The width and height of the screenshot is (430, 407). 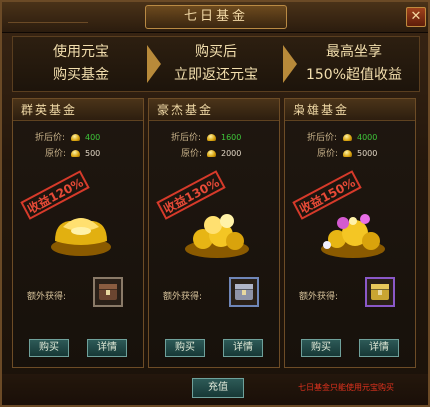 What do you see at coordinates (216, 75) in the screenshot?
I see `banner-text: 立即返还元宝` at bounding box center [216, 75].